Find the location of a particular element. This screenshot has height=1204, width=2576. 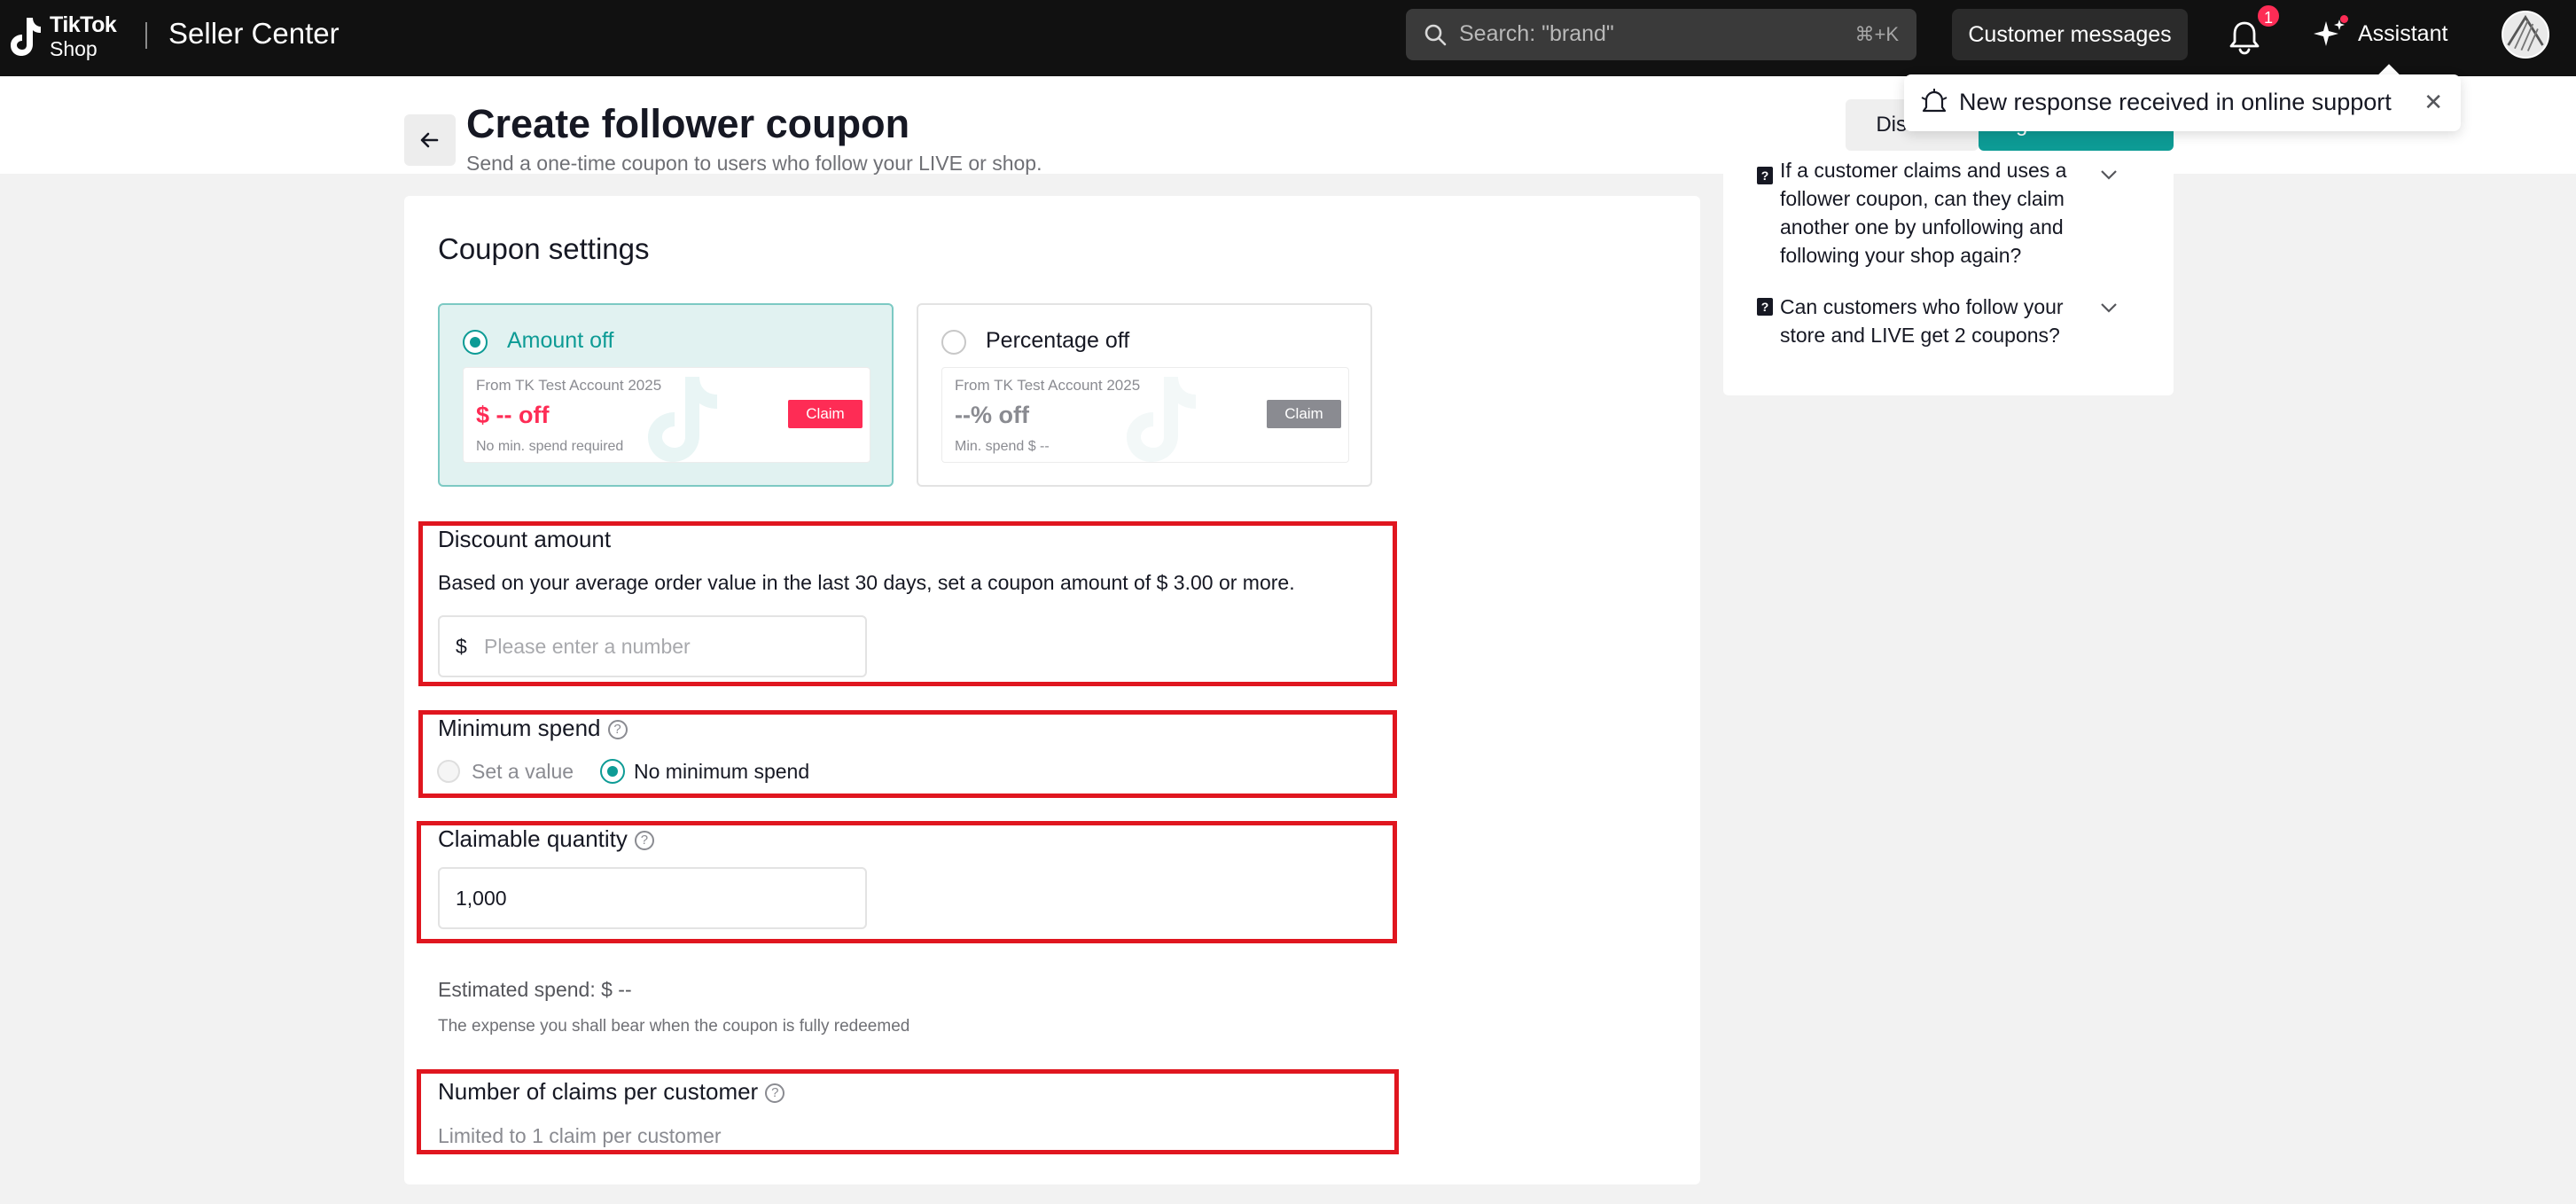

claimable-quantity-label: Claimable quantity? is located at coordinates (546, 839).